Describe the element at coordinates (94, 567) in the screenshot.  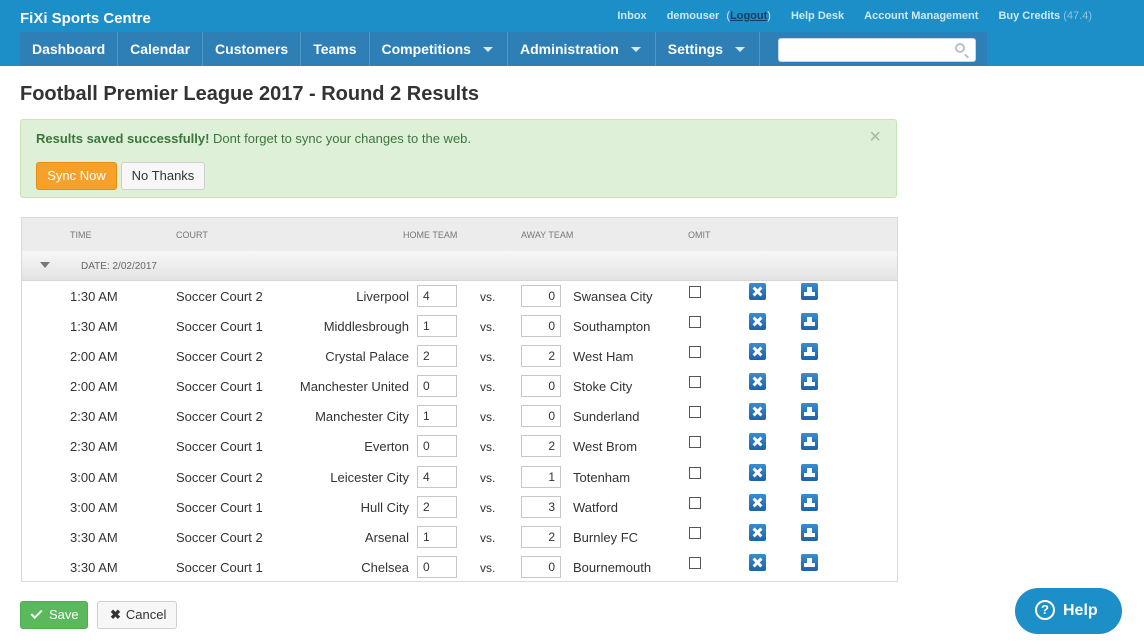
I see `match-time: 3:30 AM` at that location.